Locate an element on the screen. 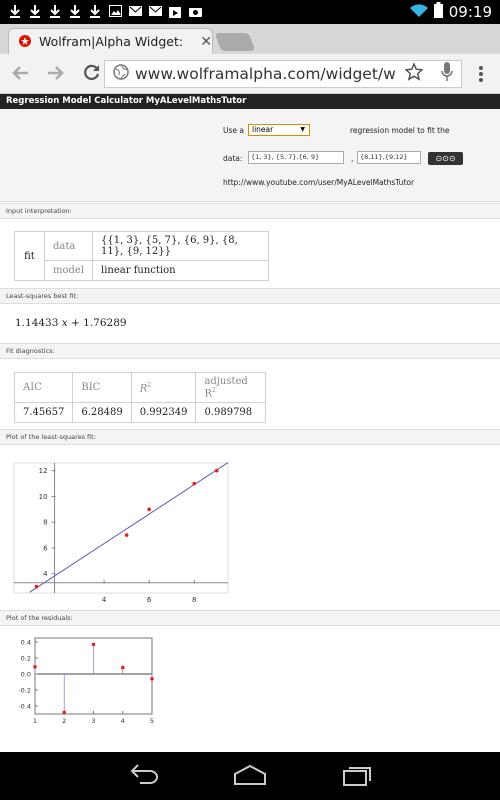 This screenshot has width=500, height=800. x-tick-label: 3 is located at coordinates (93, 721).